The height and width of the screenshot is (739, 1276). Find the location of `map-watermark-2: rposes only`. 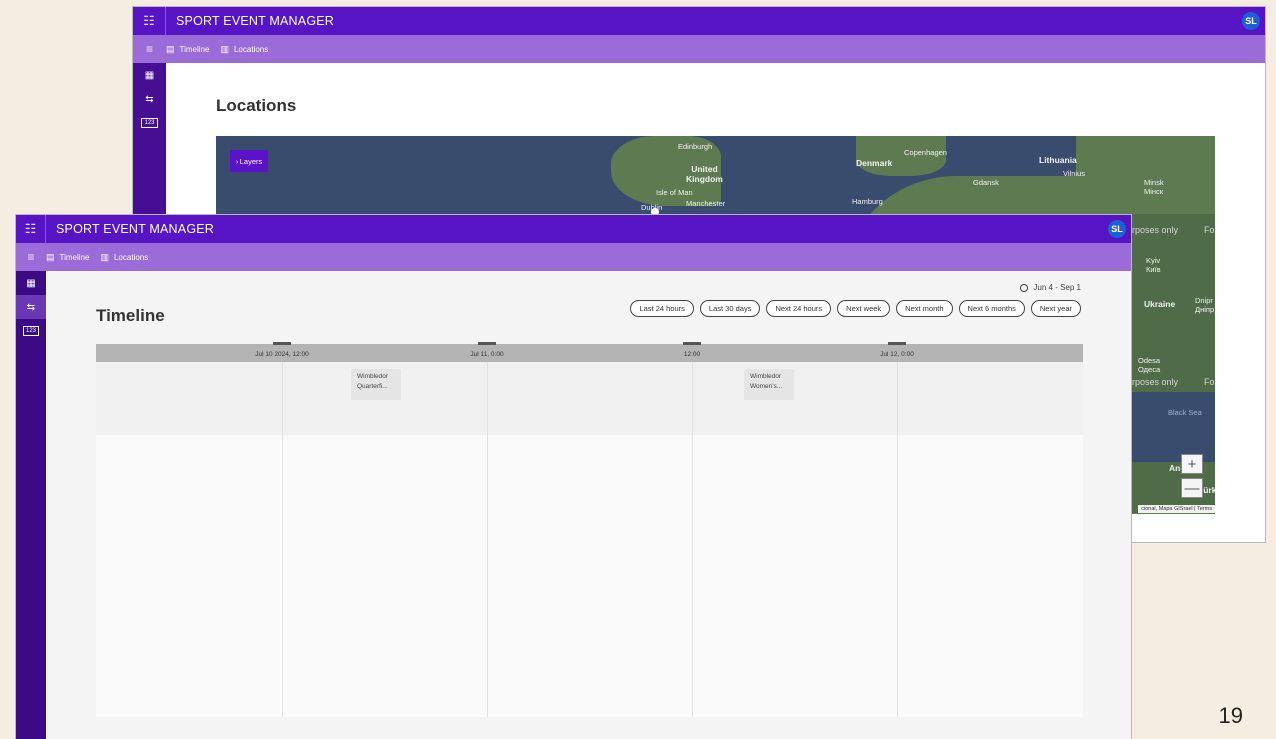

map-watermark-2: rposes only is located at coordinates (1155, 382).